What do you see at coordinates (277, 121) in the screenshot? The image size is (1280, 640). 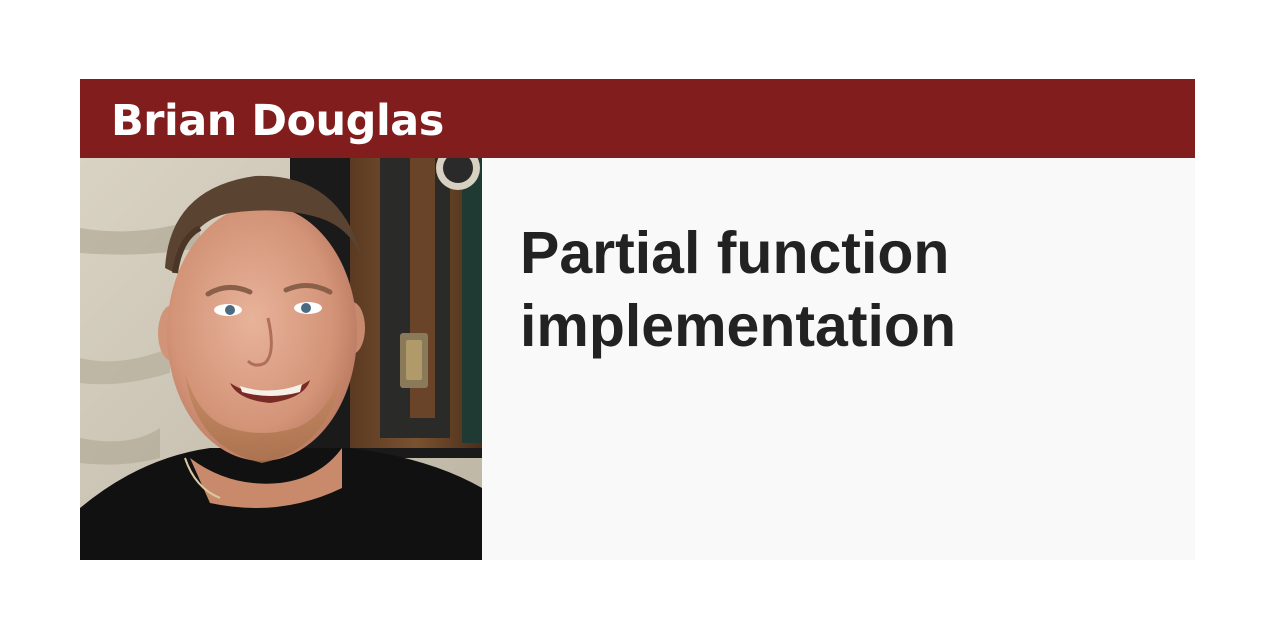 I see `author-name: Brian Douglas` at bounding box center [277, 121].